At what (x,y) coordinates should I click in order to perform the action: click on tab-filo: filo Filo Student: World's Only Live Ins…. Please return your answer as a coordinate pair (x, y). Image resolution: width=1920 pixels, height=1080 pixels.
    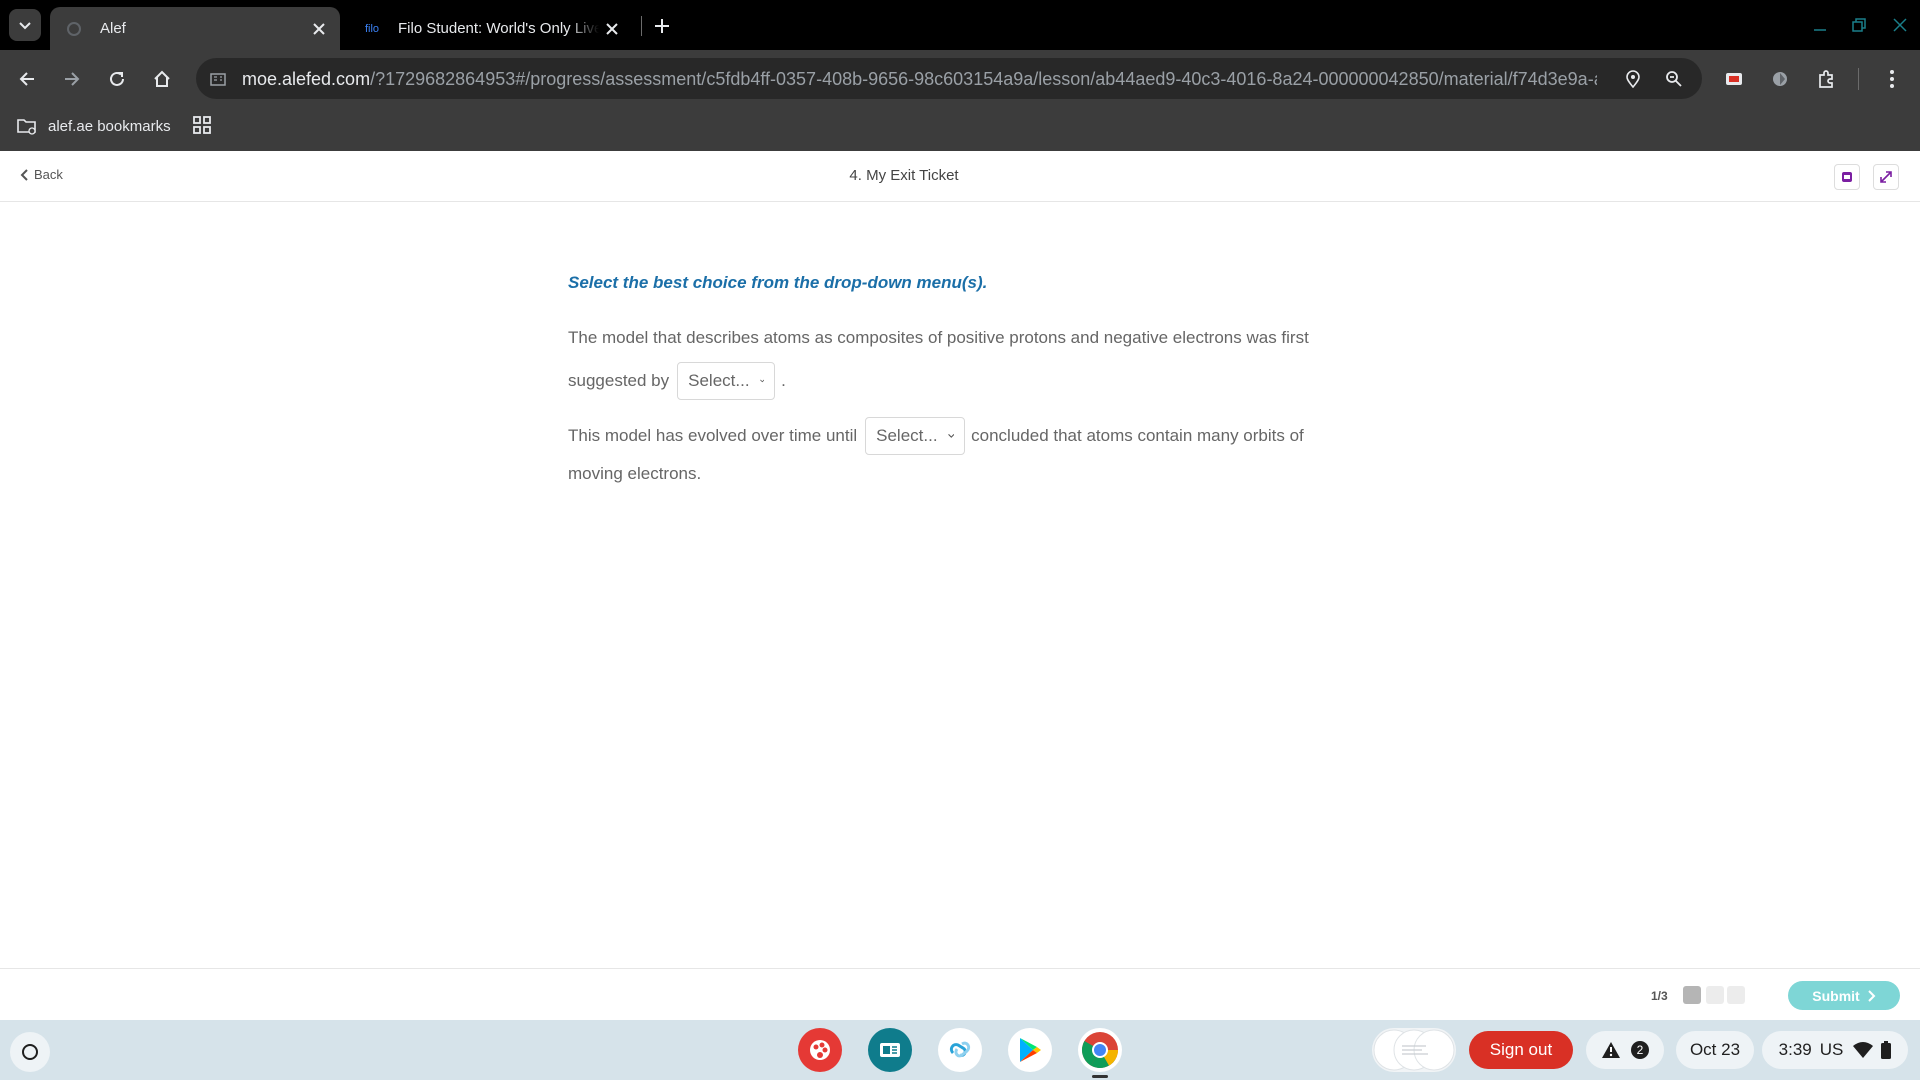
    Looking at the image, I should click on (490, 28).